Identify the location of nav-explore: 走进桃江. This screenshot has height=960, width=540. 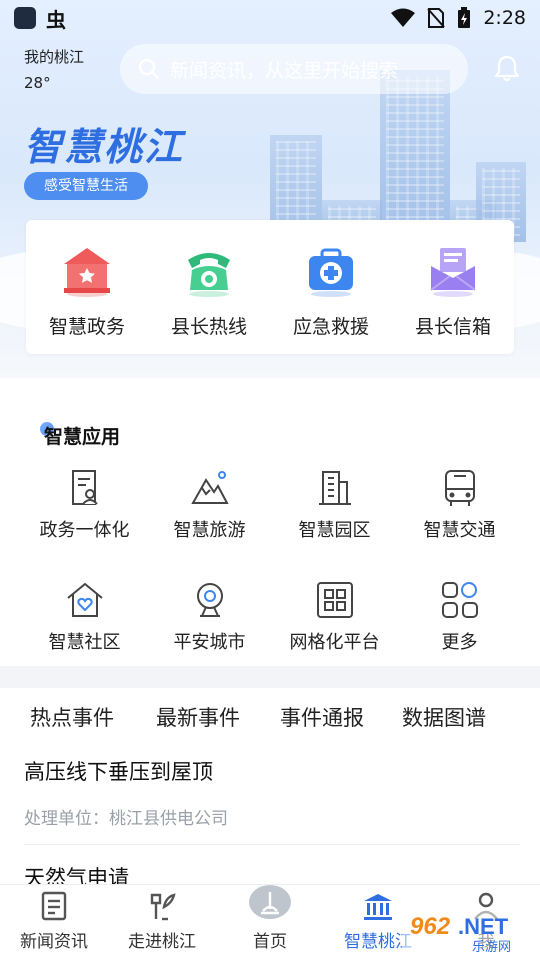
(162, 922).